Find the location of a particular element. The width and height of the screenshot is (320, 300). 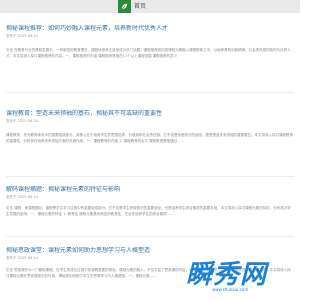

watermark-url: www.shunxiu.com is located at coordinates (230, 289).